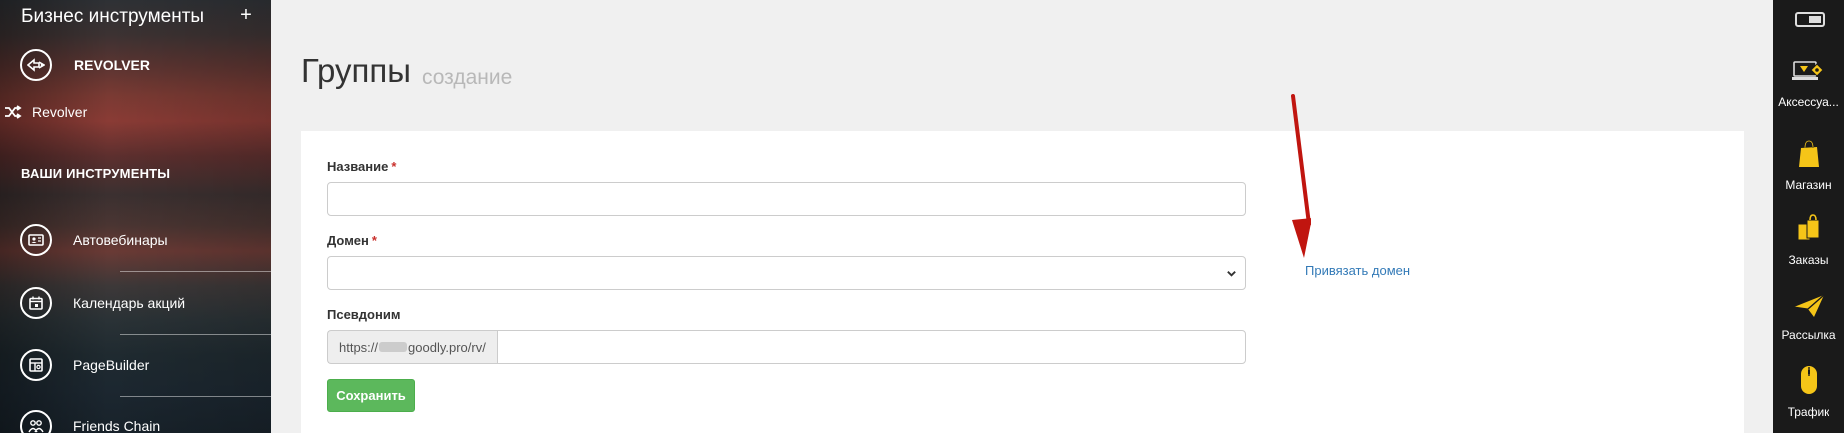 This screenshot has width=1844, height=433. I want to click on rightbar-item-mailing: Рассылка, so click(1808, 316).